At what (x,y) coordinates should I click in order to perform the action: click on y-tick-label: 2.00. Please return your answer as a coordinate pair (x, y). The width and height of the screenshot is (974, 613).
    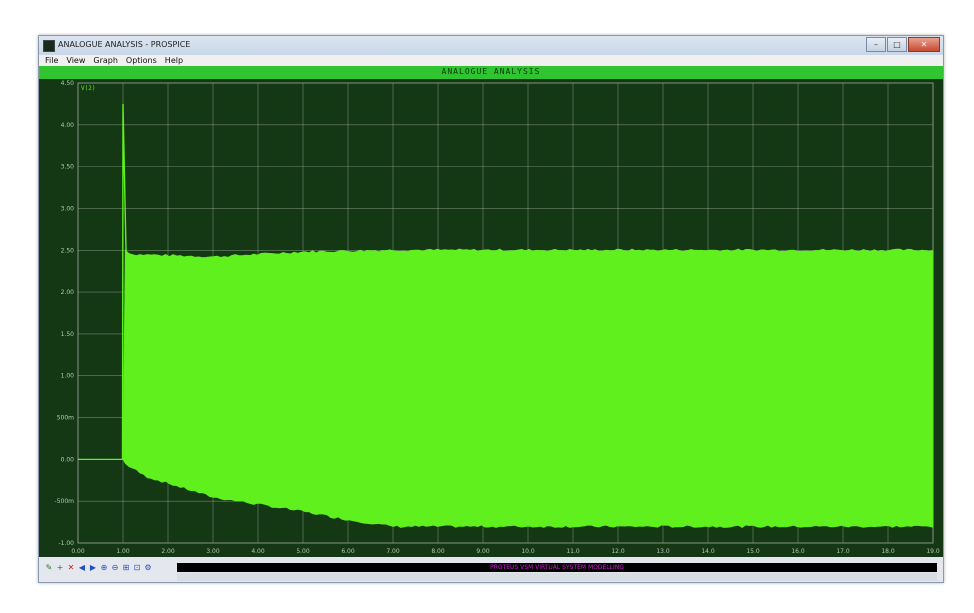
    Looking at the image, I should click on (68, 292).